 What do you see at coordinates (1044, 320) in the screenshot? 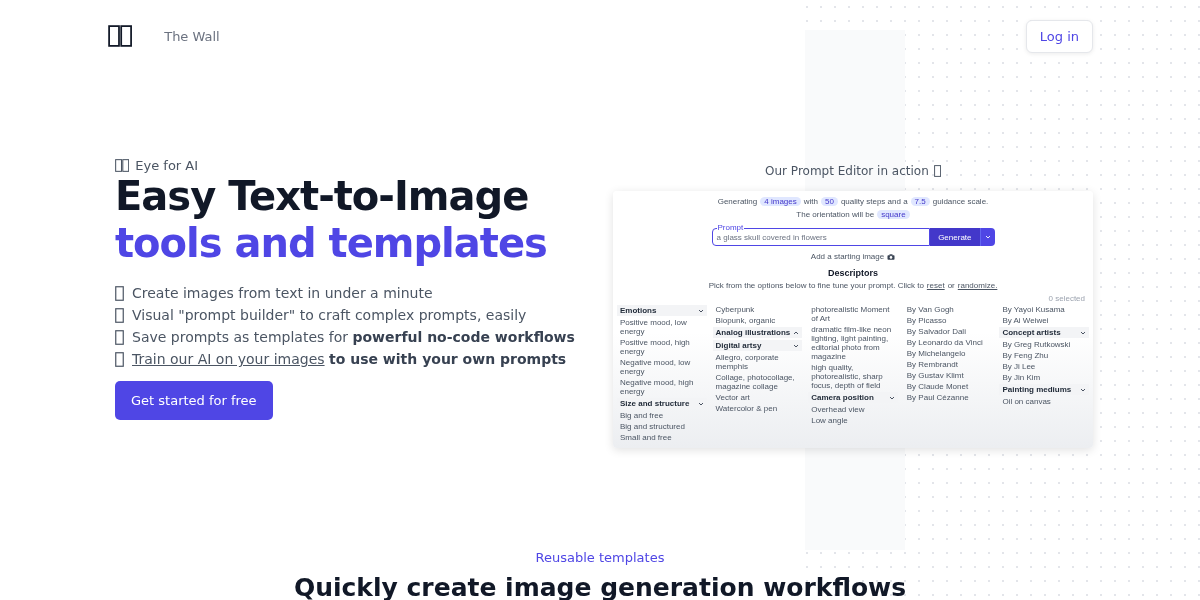
I see `descriptor-option: By Ai Weiwei` at bounding box center [1044, 320].